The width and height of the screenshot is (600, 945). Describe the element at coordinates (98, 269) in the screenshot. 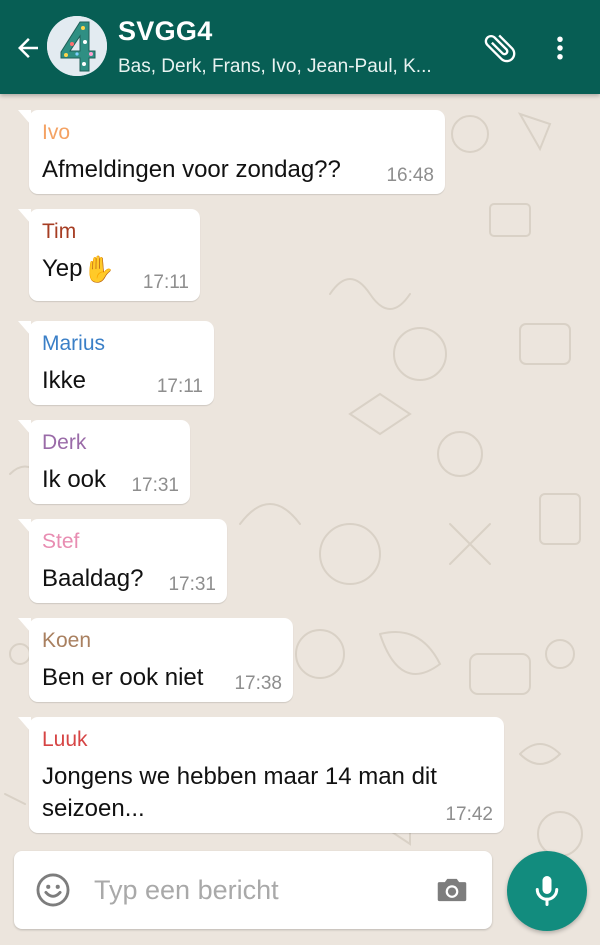

I see `raised-hand-emoji: ✋` at that location.